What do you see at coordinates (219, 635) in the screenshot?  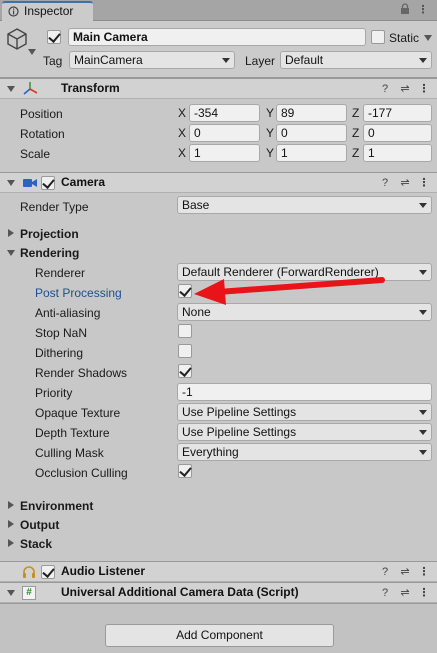 I see `add-component-button: Add Component` at bounding box center [219, 635].